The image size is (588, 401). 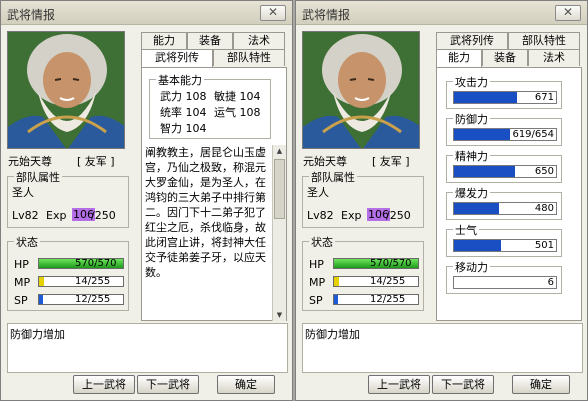 I want to click on attr-bar-spirit: 650, so click(x=505, y=171).